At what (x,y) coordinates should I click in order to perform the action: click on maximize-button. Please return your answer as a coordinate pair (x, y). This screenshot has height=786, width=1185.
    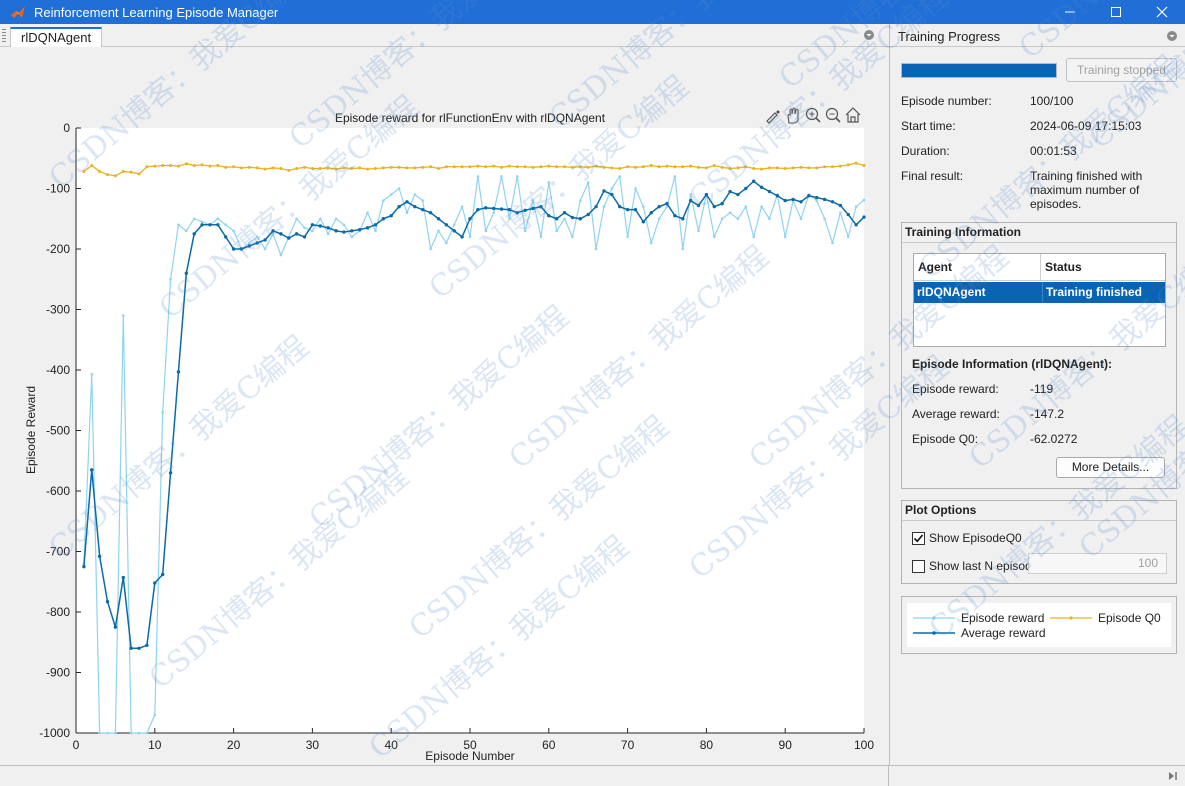
    Looking at the image, I should click on (1116, 12).